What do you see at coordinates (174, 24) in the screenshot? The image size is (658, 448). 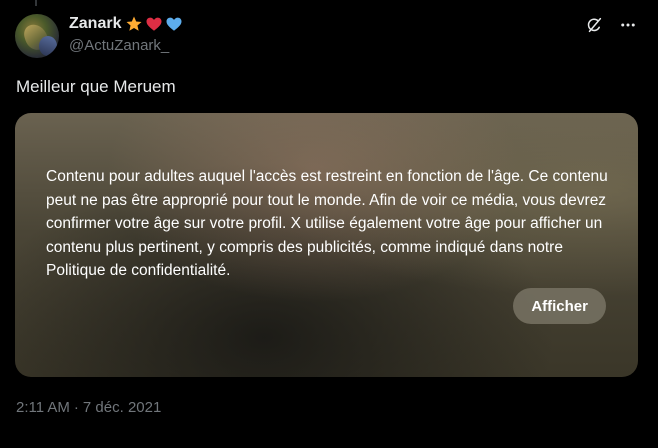 I see `blue-heart-icon` at bounding box center [174, 24].